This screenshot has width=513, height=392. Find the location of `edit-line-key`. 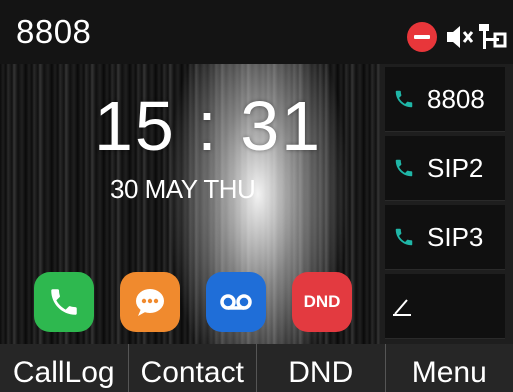

edit-line-key is located at coordinates (445, 306).